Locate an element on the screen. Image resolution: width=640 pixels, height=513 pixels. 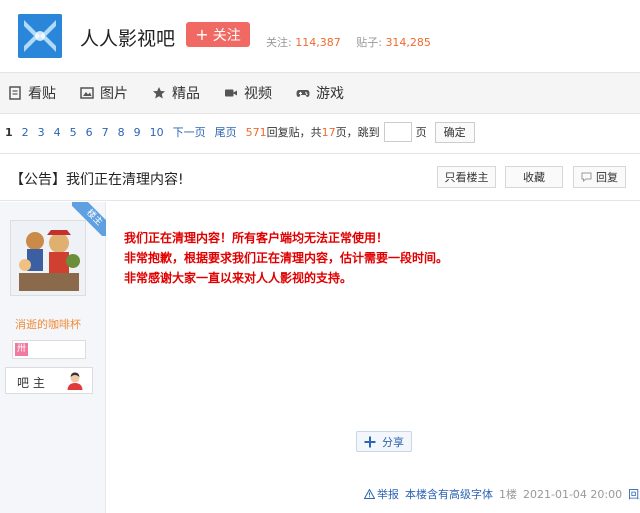
post-timestamp: 2021-01-04 20:00 is located at coordinates (573, 494).